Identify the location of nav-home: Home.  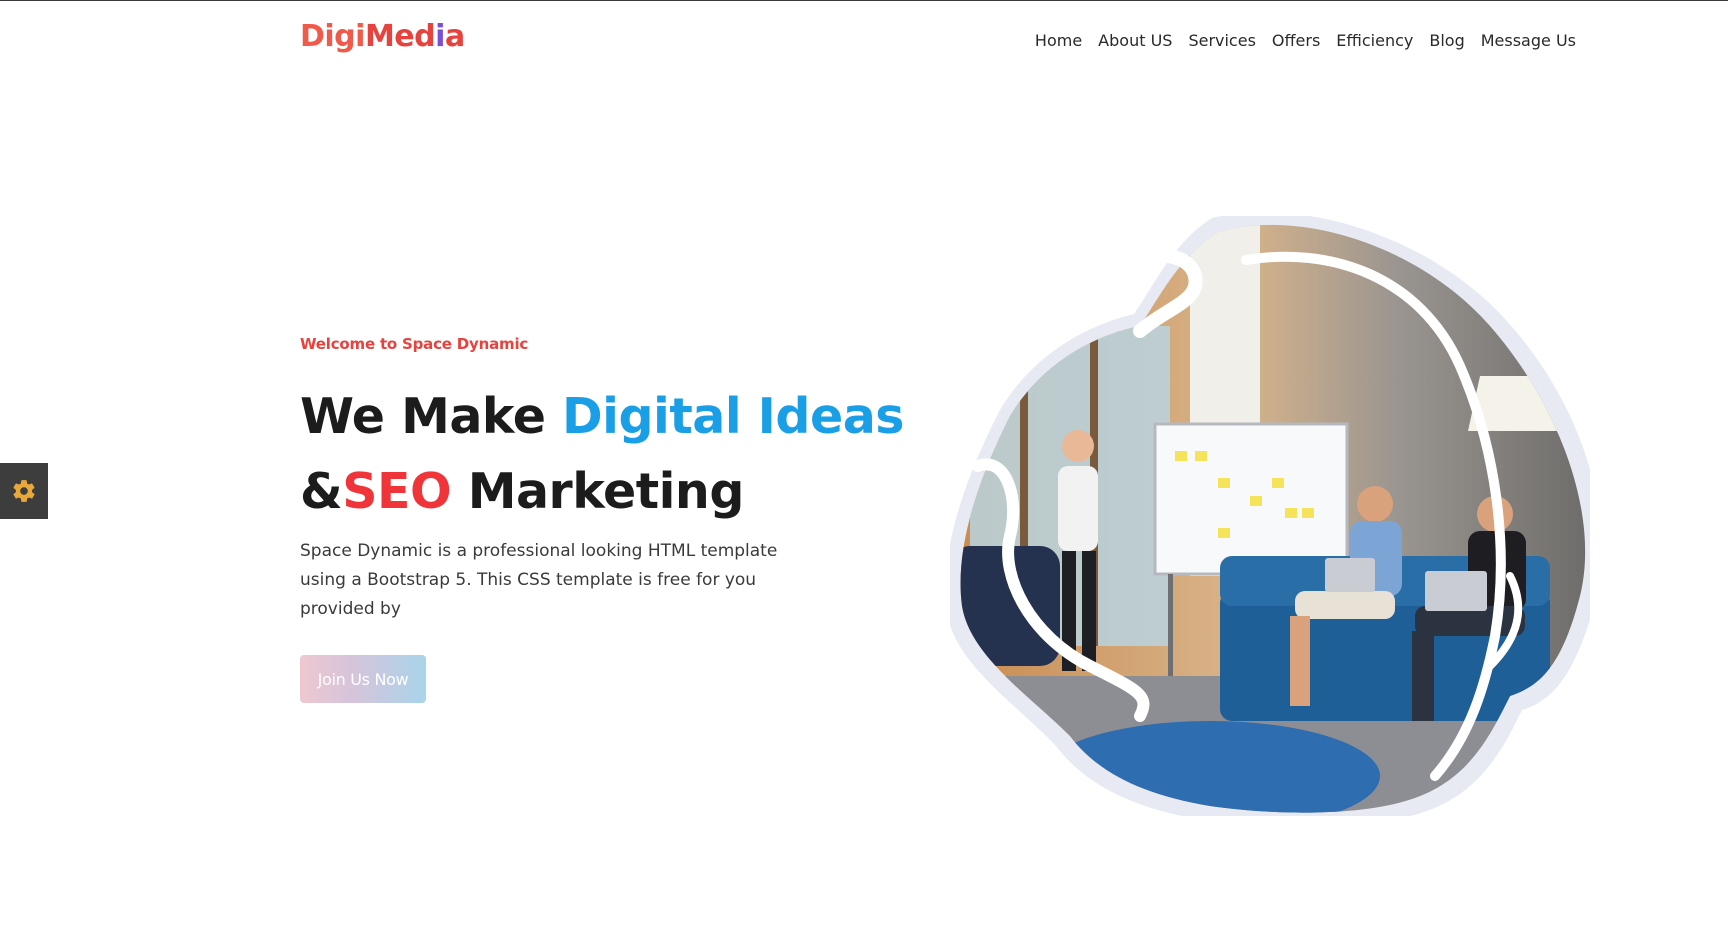
(1058, 41).